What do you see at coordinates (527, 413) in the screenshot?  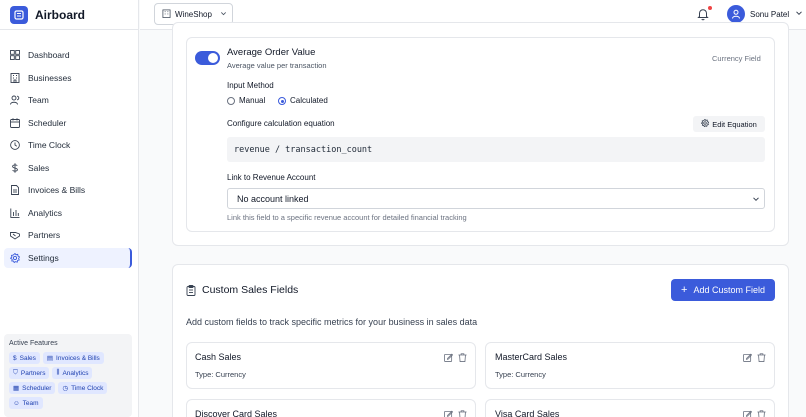 I see `custom-field-name: Visa Card Sales` at bounding box center [527, 413].